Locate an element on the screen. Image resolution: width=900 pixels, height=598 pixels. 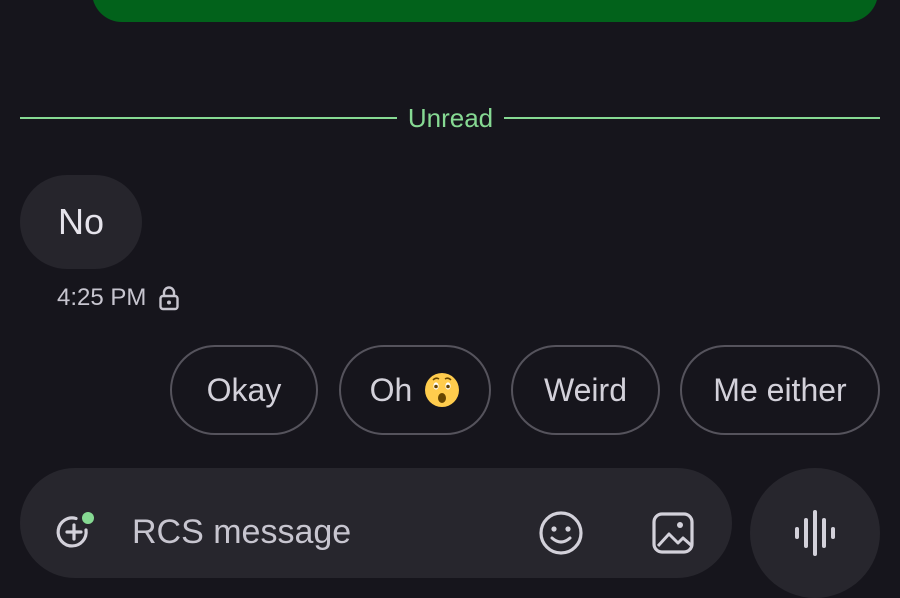
divider-line-right is located at coordinates (692, 118).